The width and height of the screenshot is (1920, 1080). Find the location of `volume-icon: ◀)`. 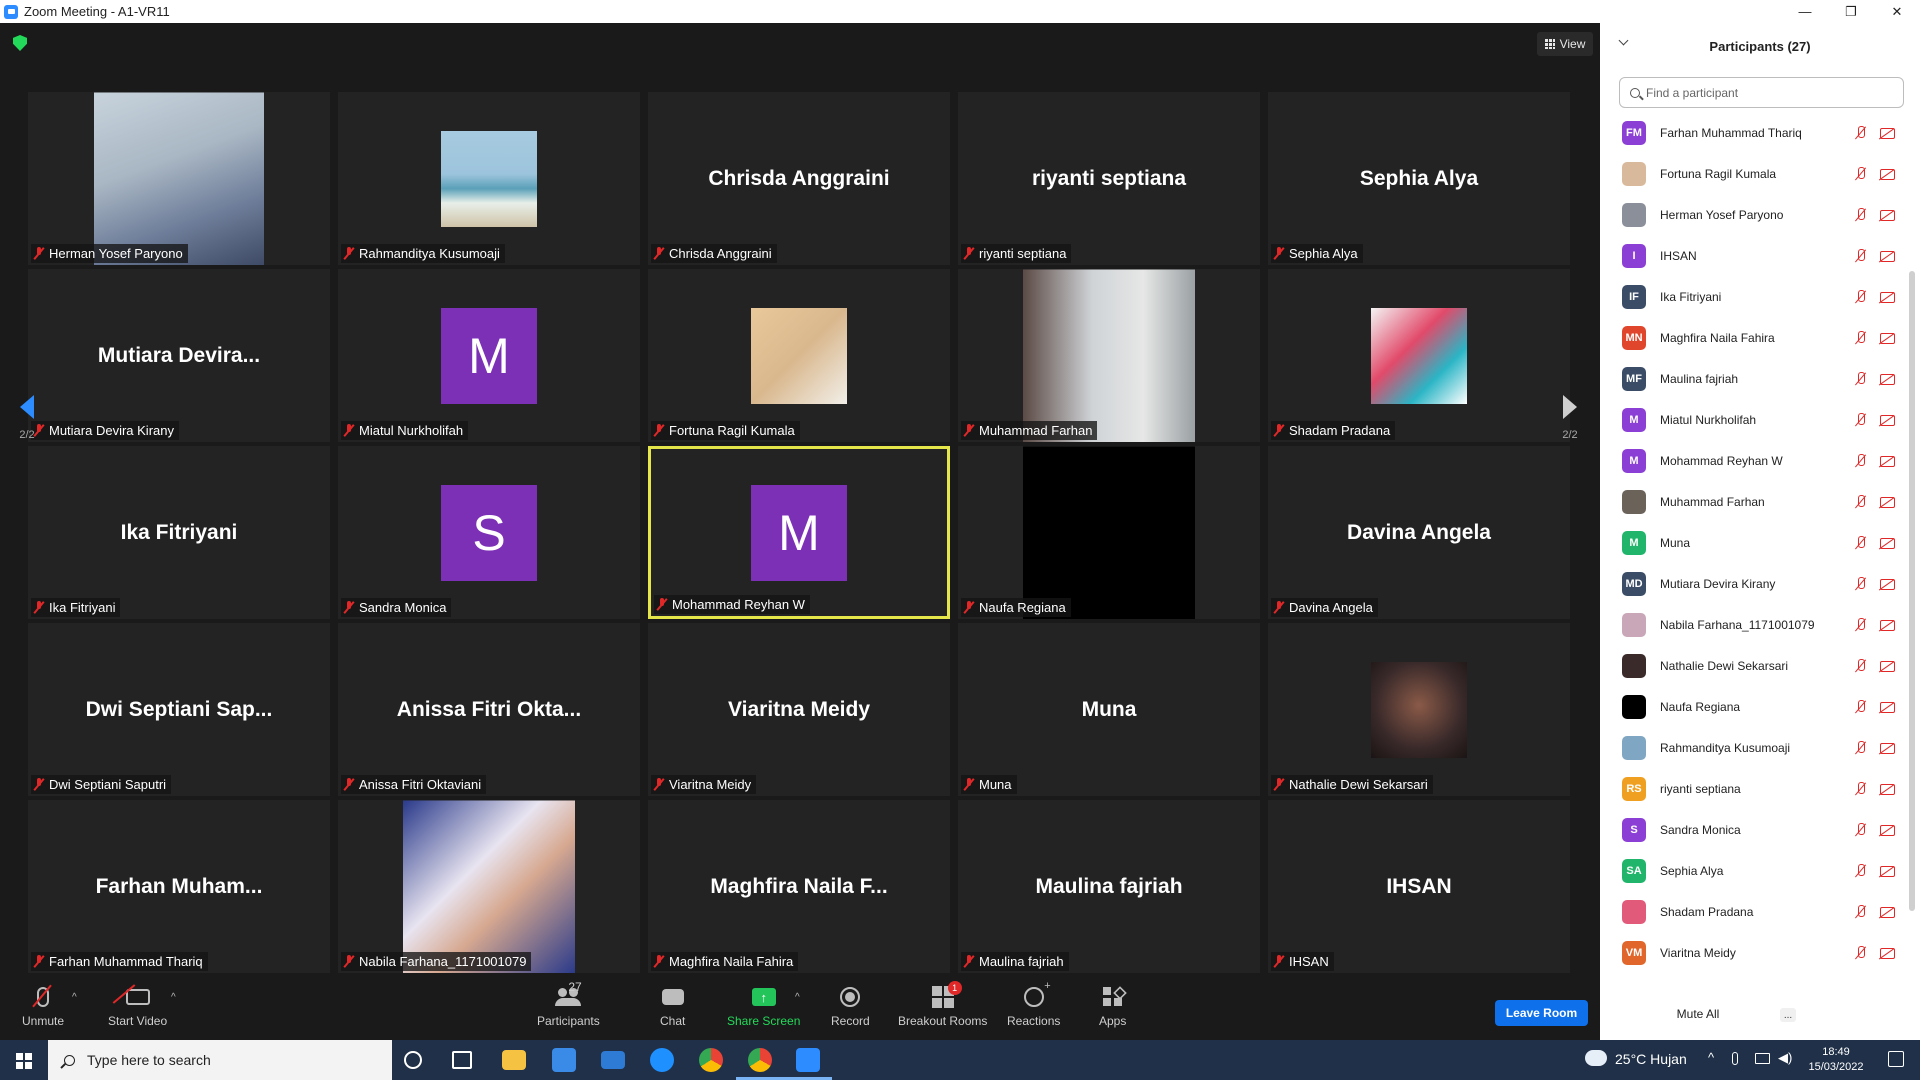

volume-icon: ◀) is located at coordinates (1785, 1058).